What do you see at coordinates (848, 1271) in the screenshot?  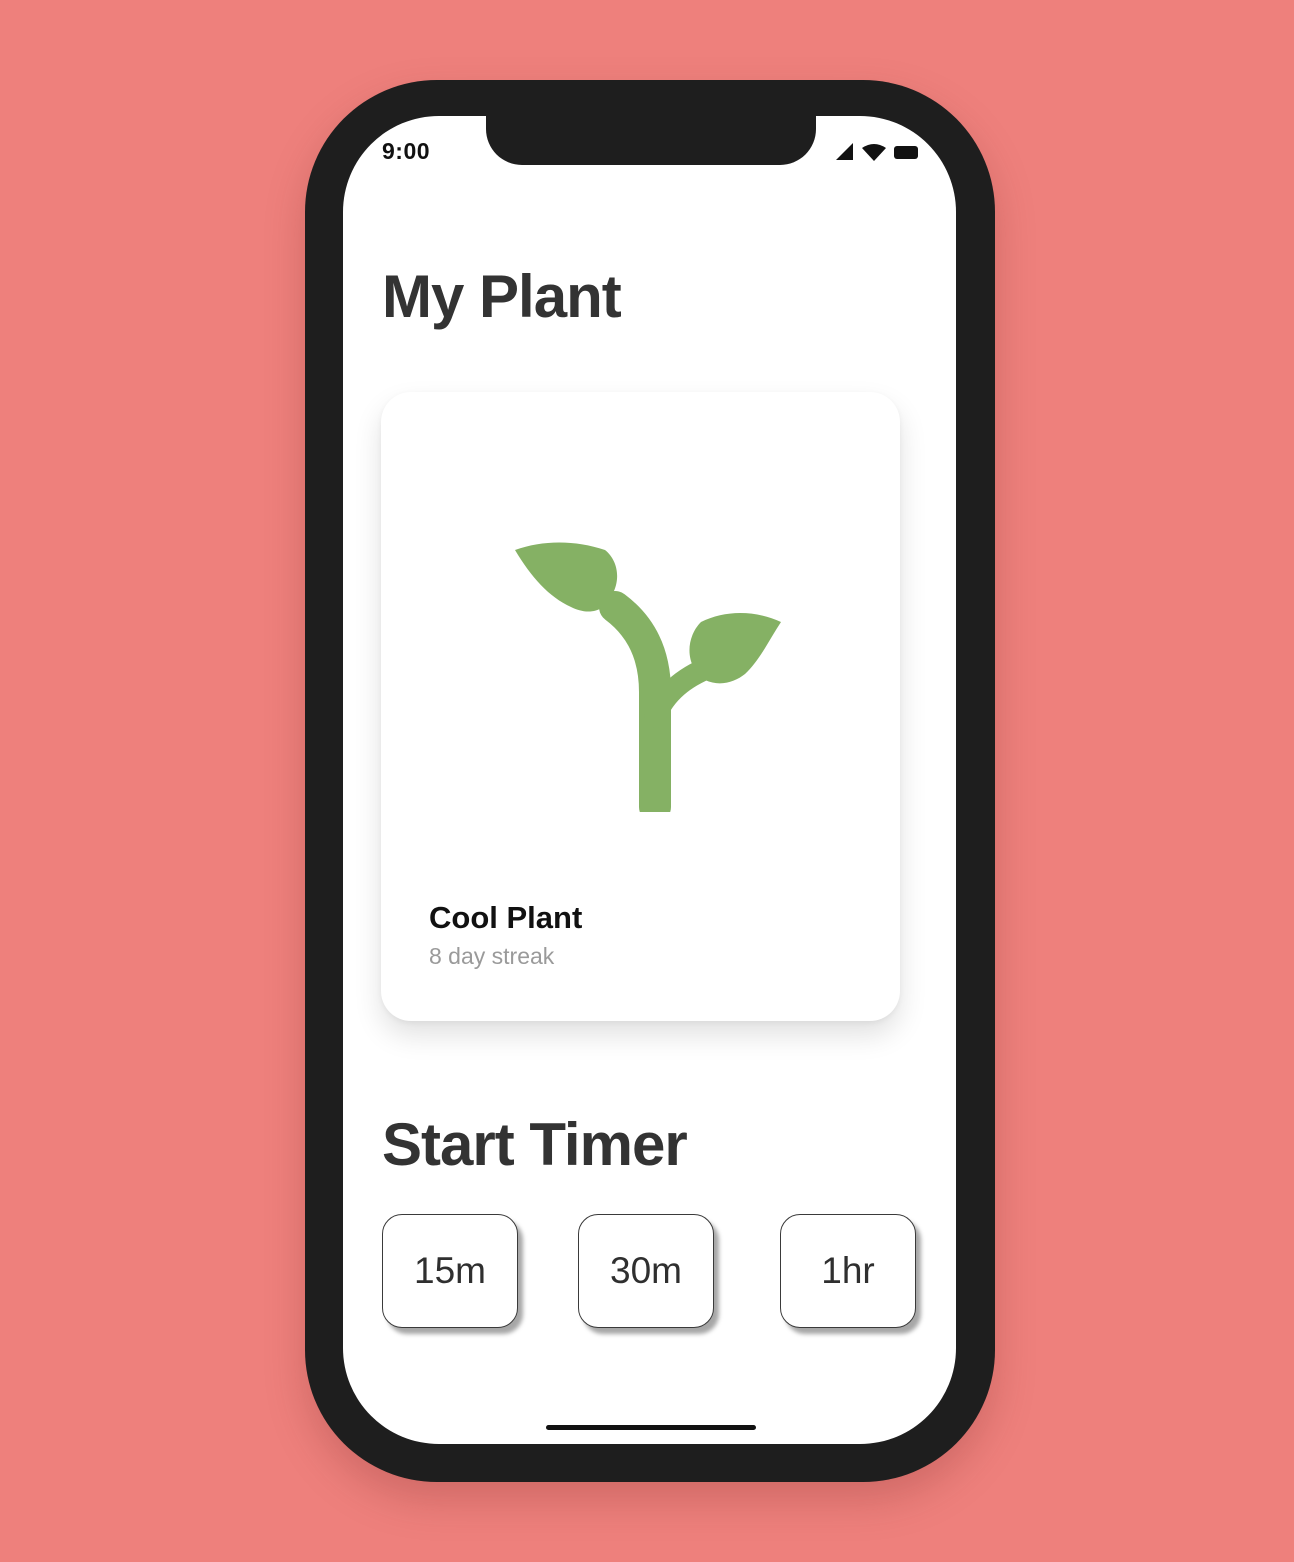 I see `timer-1hr-button: 1hr` at bounding box center [848, 1271].